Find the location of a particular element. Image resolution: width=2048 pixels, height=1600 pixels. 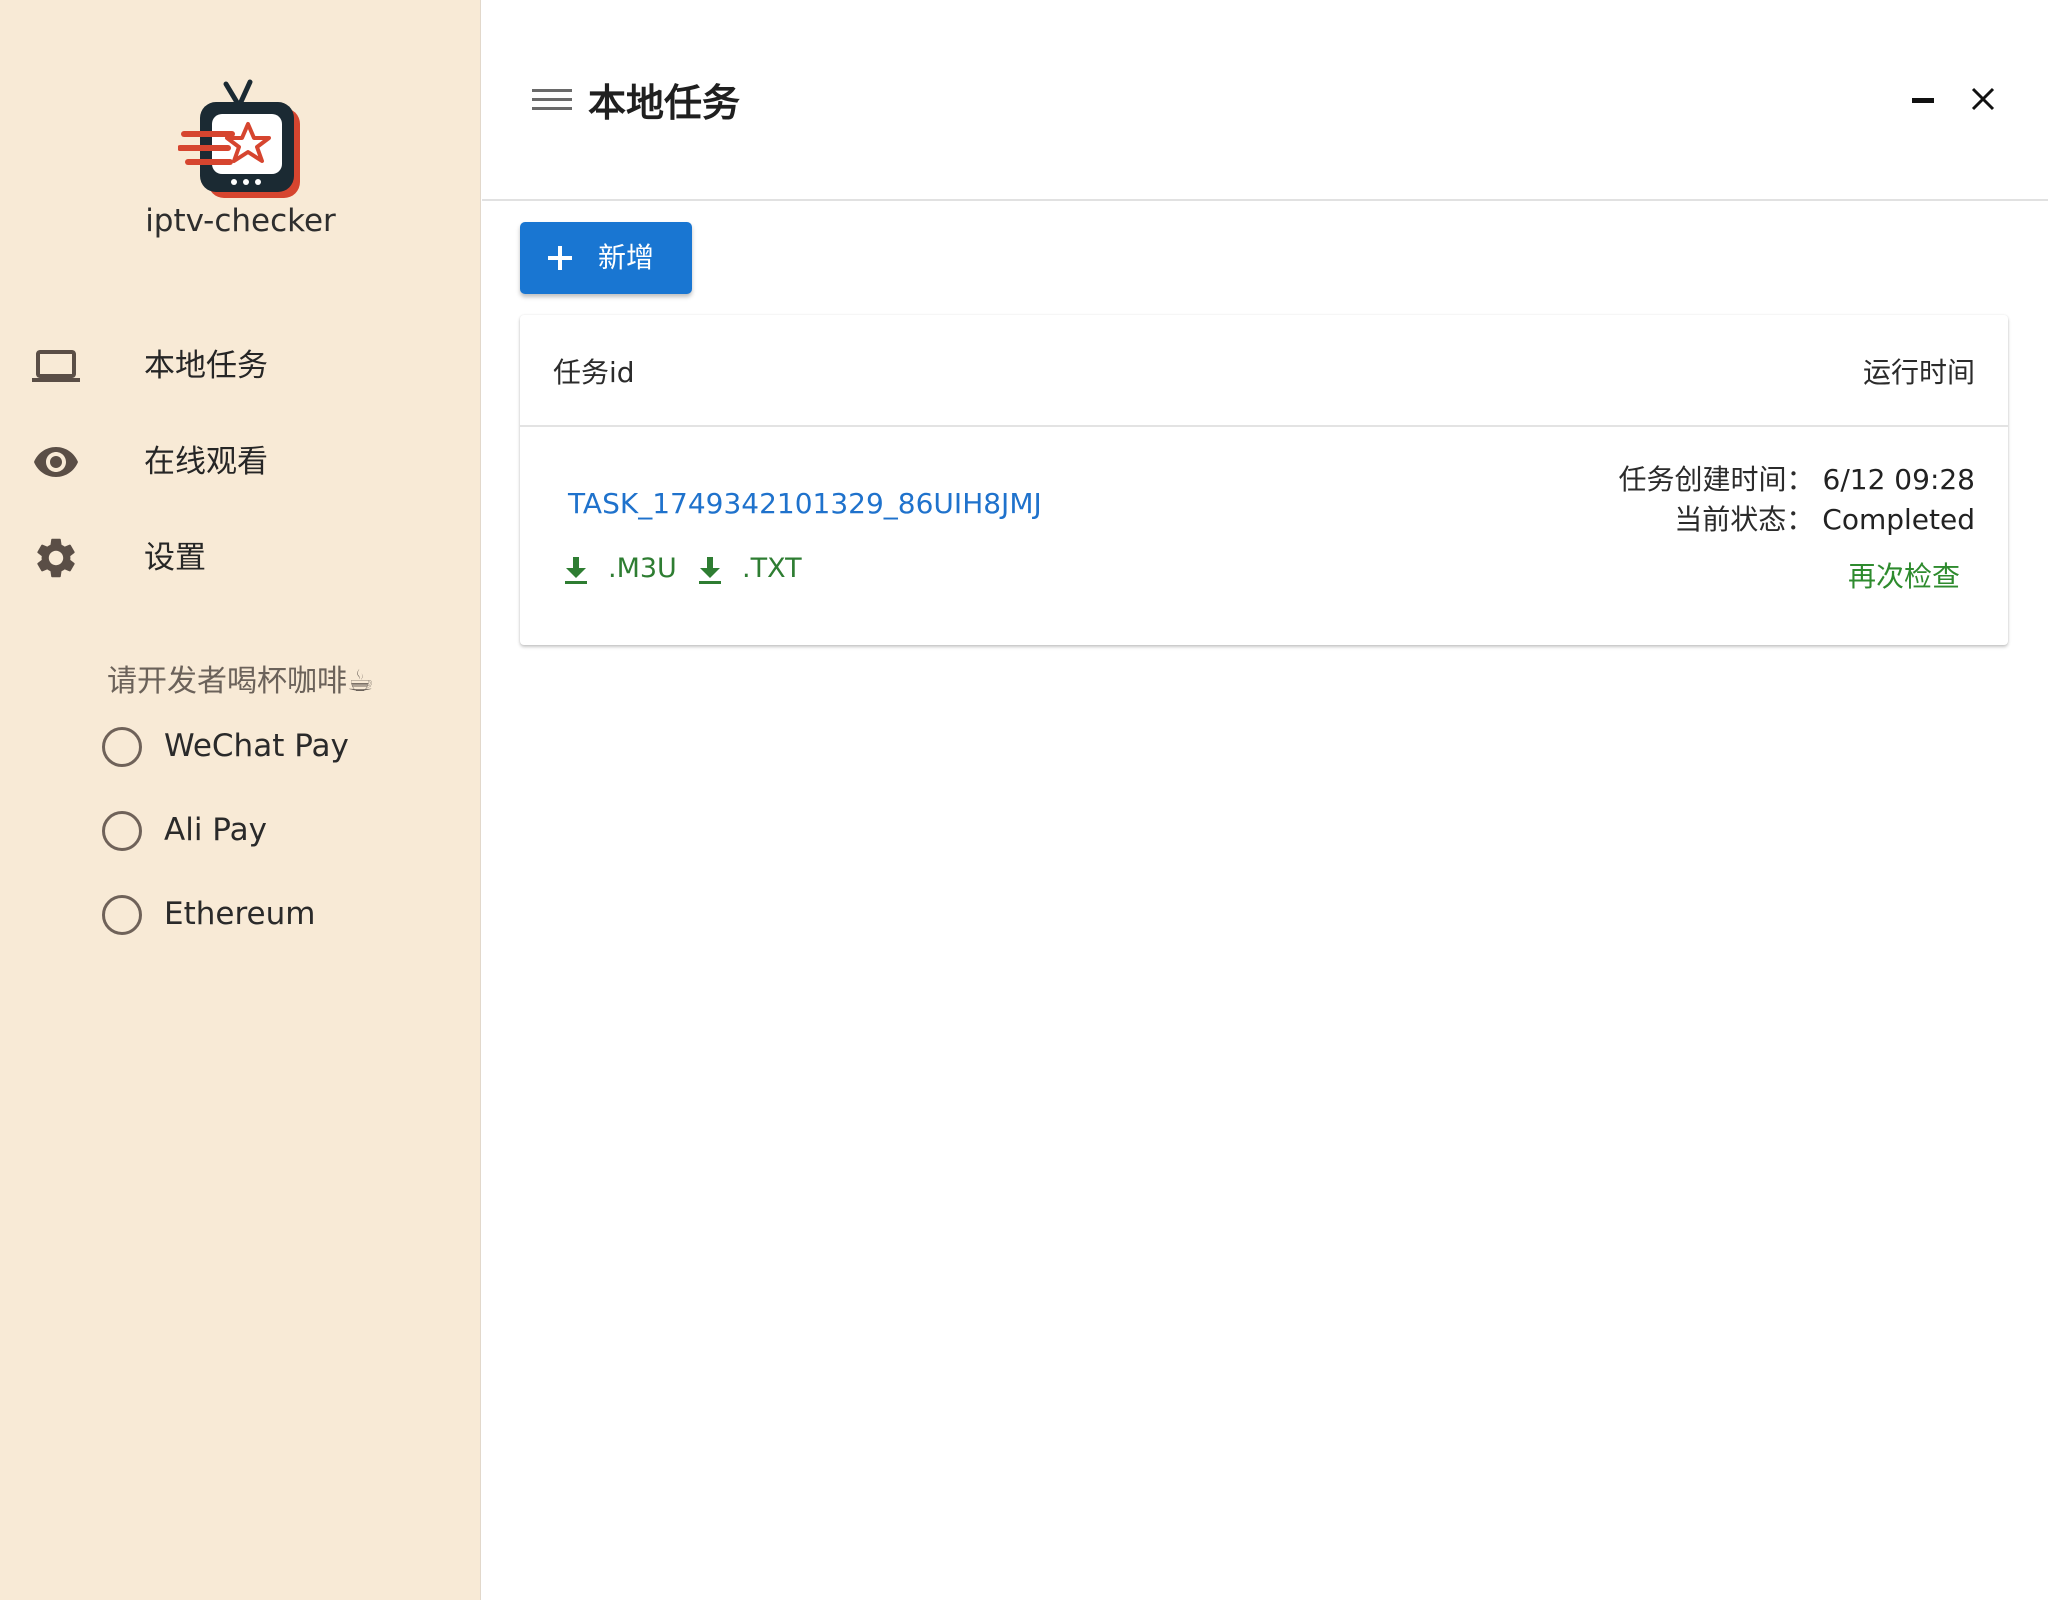

sidebar-item-local-tasks: 本地任务 is located at coordinates (240, 366).